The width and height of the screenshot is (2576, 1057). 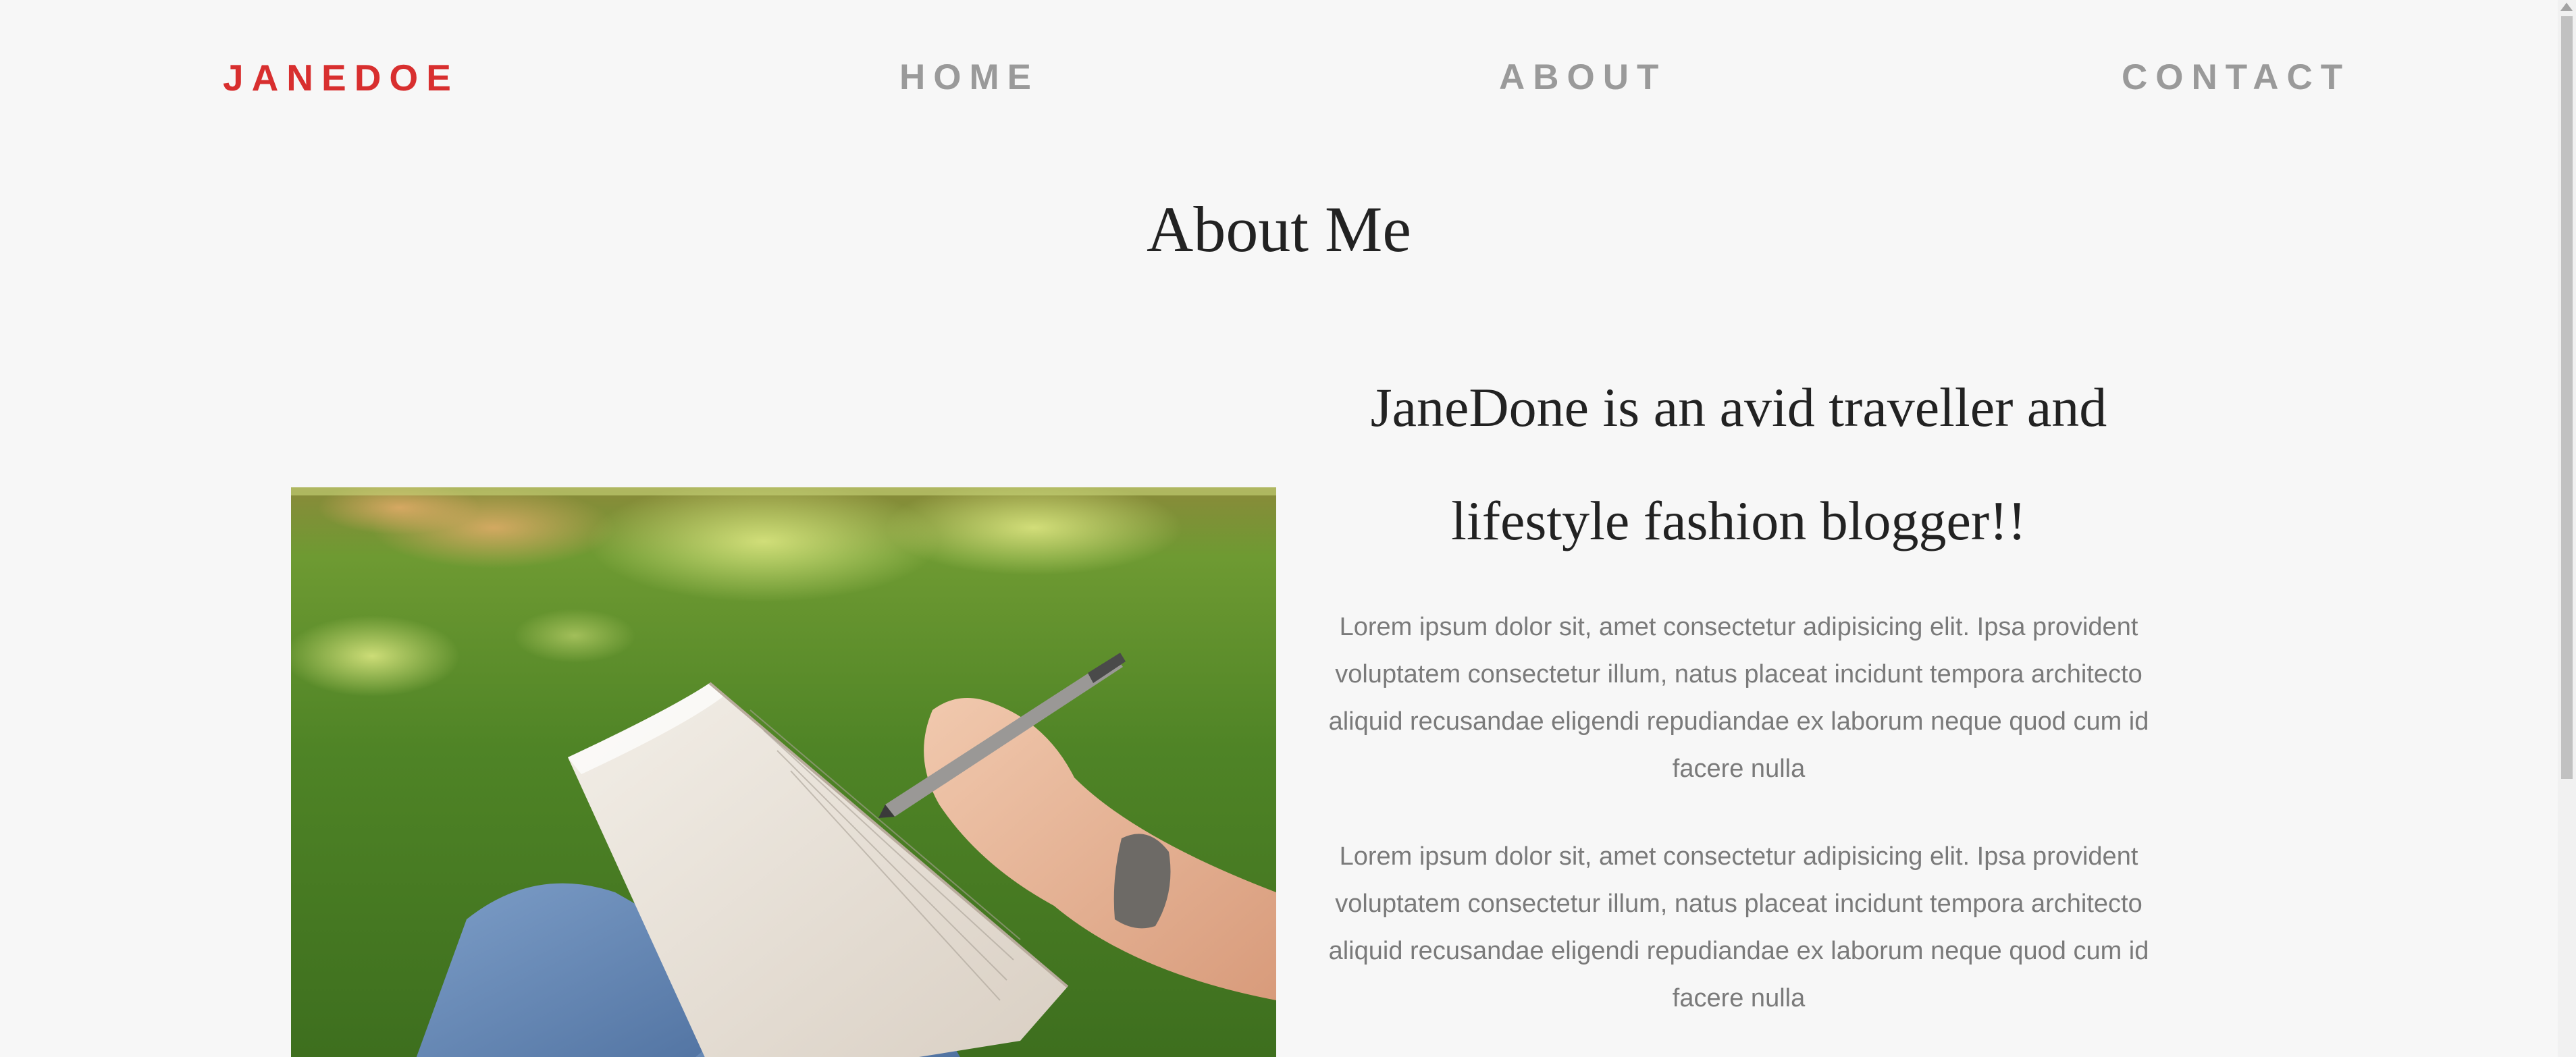 I want to click on page-title: About Me, so click(x=1279, y=229).